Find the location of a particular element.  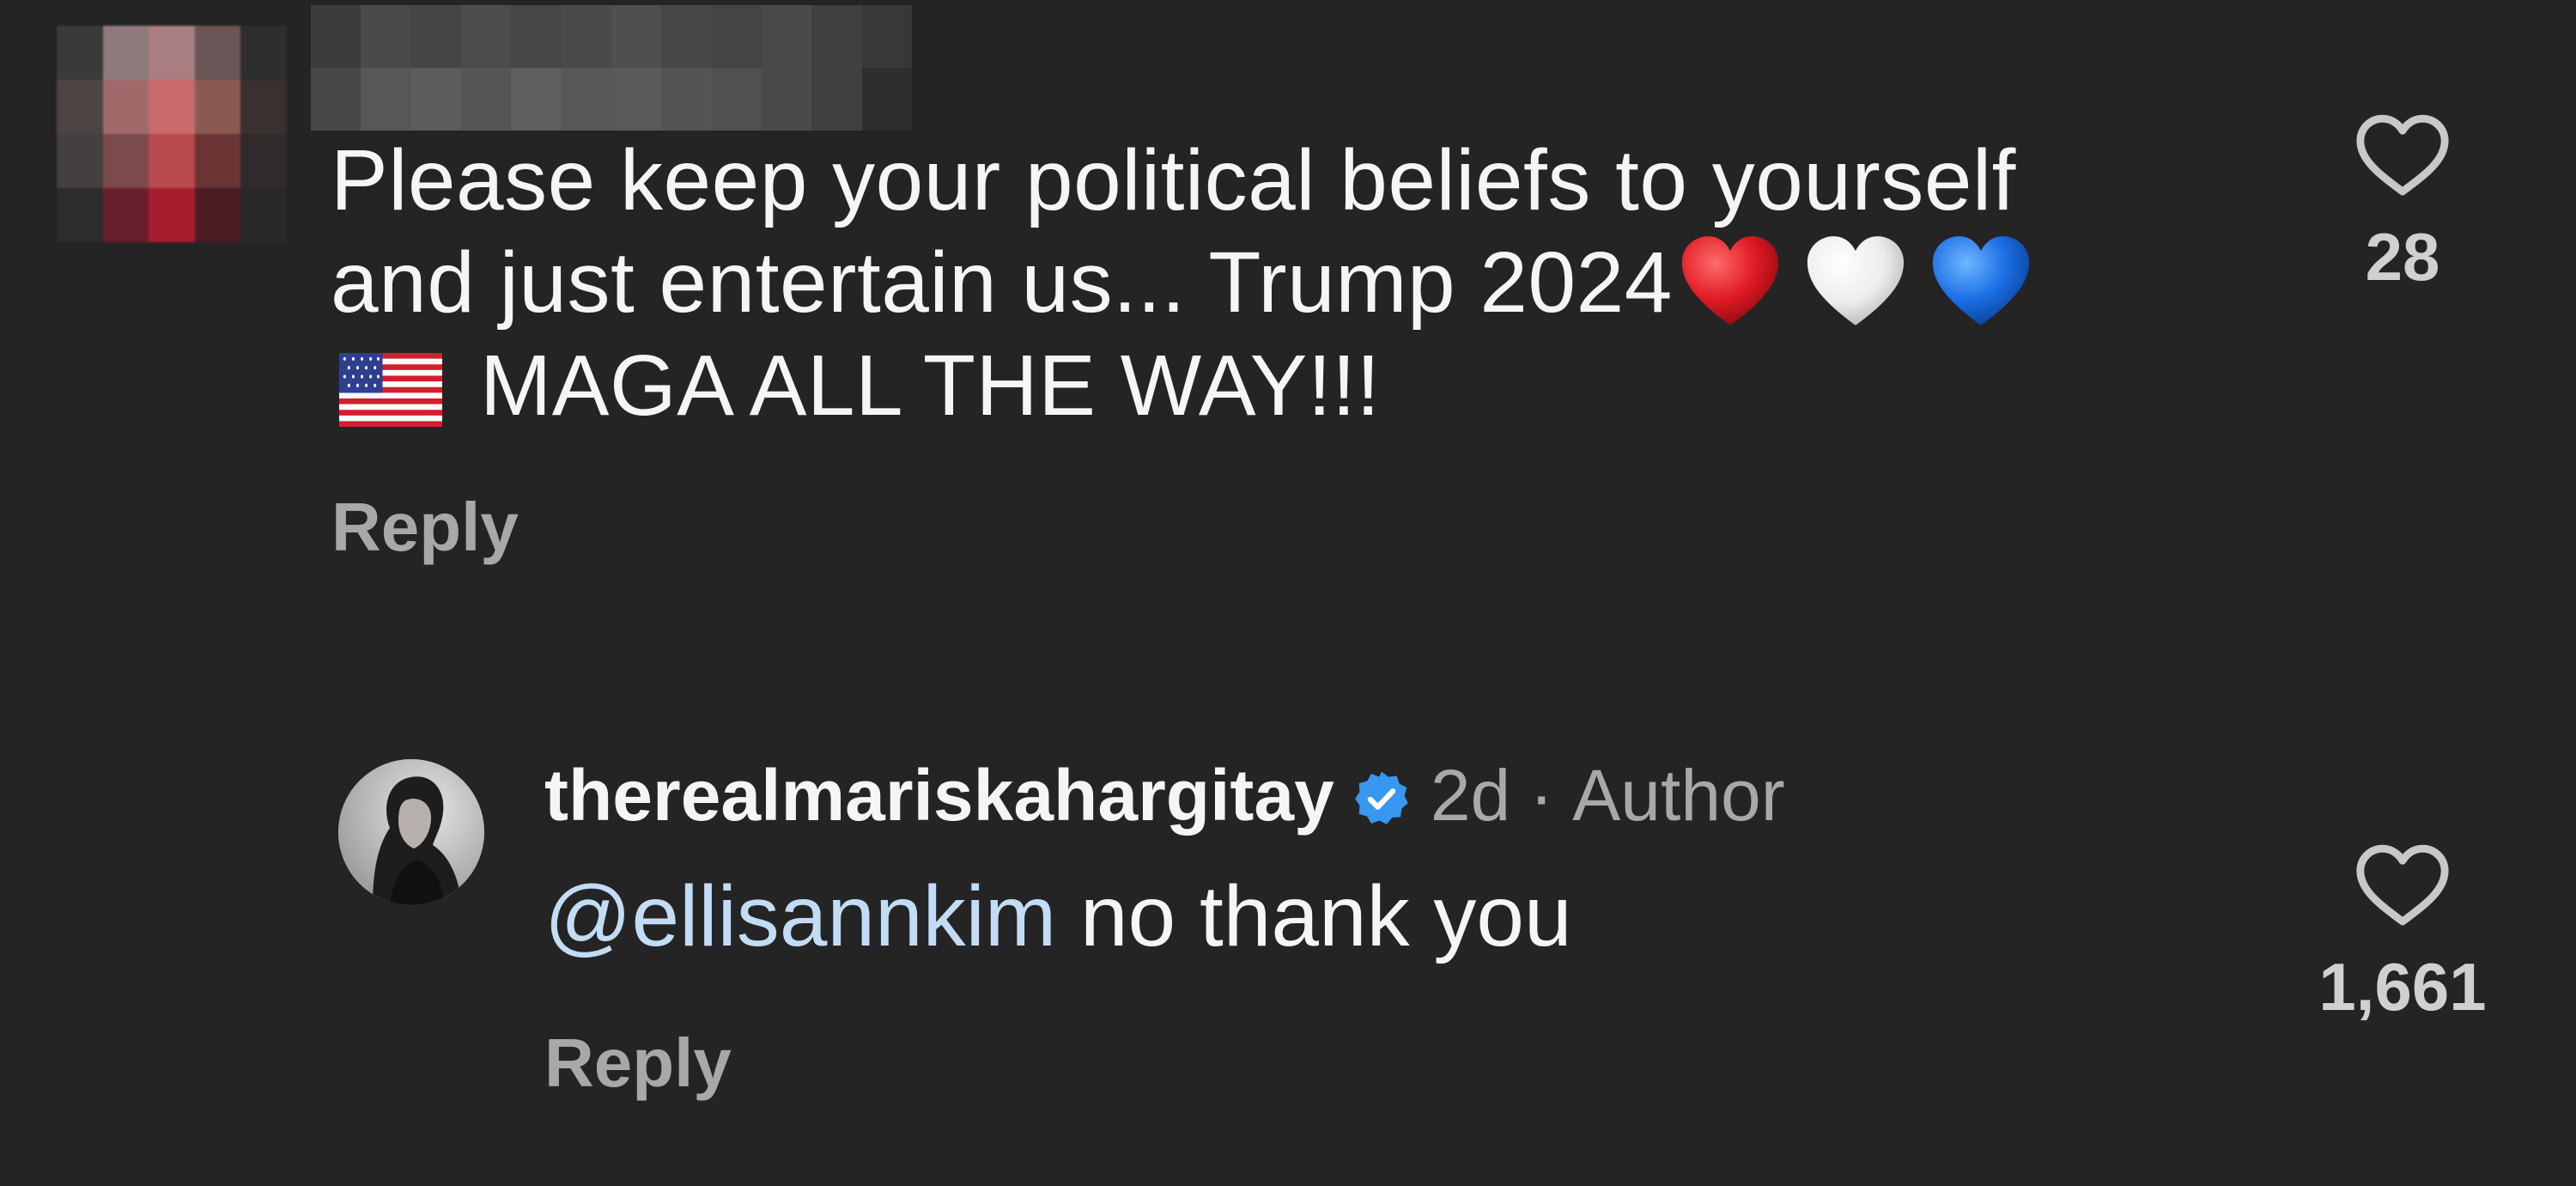

like-column: 1,661 is located at coordinates (2402, 933).